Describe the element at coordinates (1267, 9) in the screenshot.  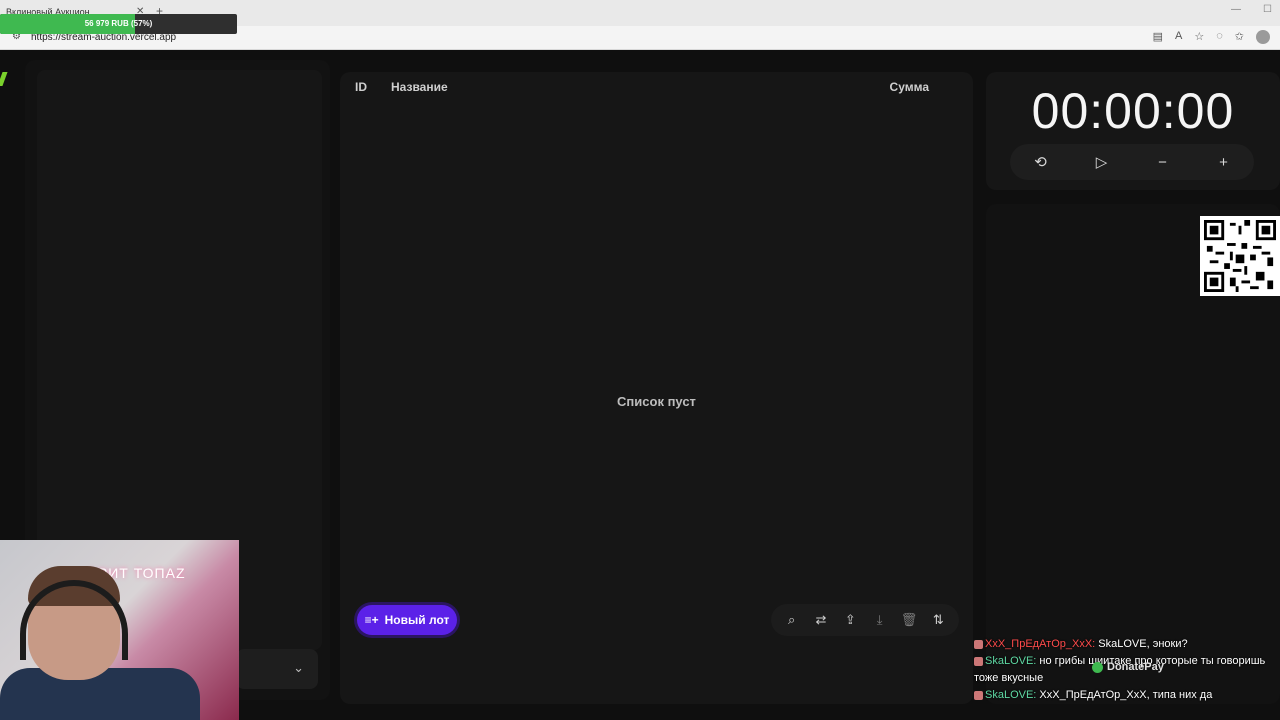
I see `maximize-icon: ☐` at that location.